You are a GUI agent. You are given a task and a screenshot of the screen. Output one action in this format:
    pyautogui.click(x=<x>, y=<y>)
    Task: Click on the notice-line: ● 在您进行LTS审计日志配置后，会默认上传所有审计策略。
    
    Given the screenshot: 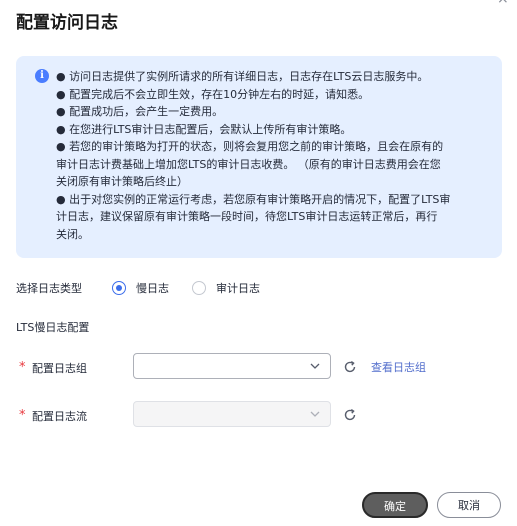 What is the action you would take?
    pyautogui.click(x=204, y=129)
    